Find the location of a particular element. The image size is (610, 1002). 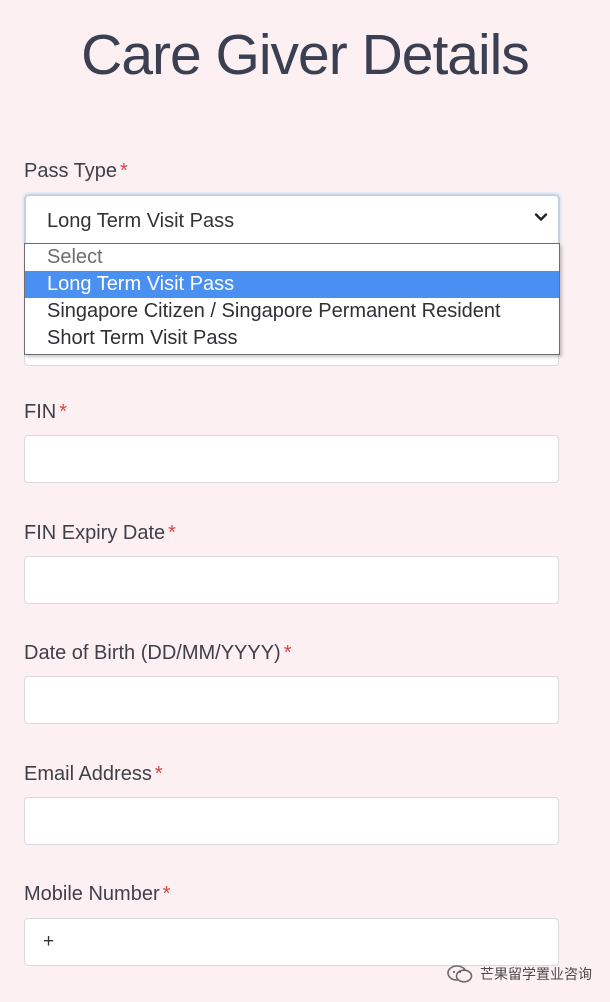

pass-type-selected-value: Long Term Visit Pass is located at coordinates (141, 221).